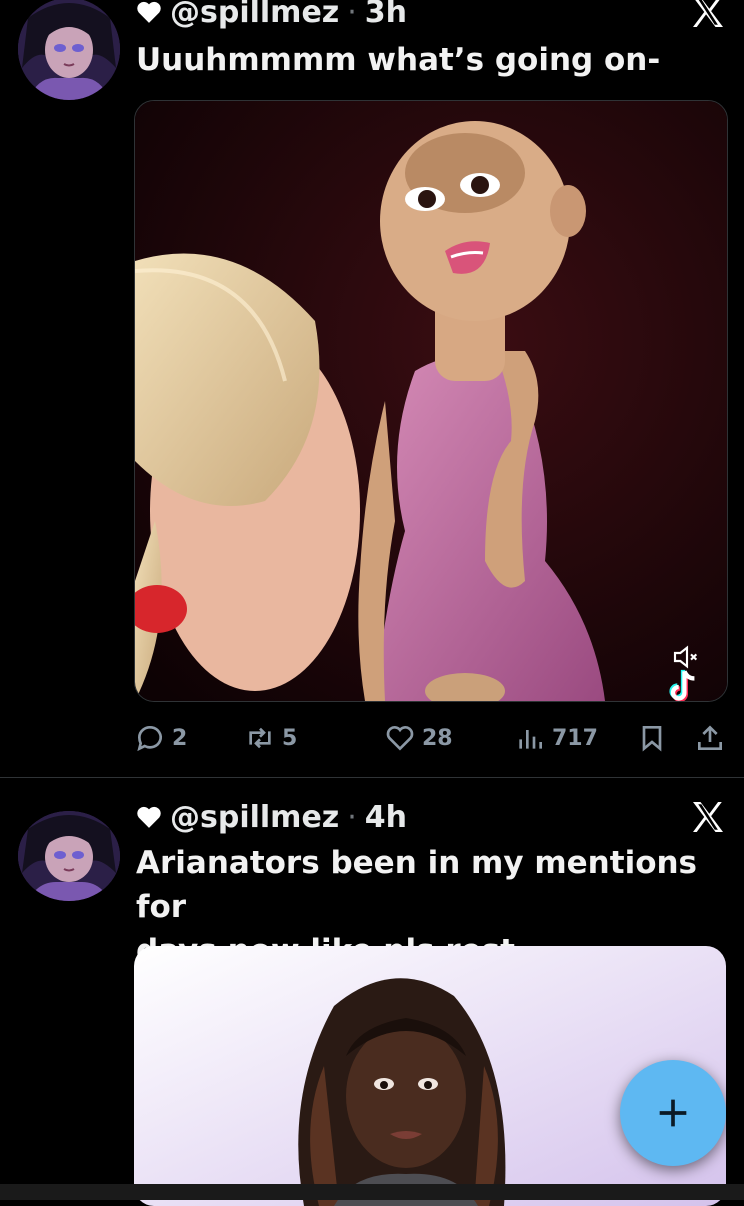  Describe the element at coordinates (575, 738) in the screenshot. I see `views-count: 717` at that location.